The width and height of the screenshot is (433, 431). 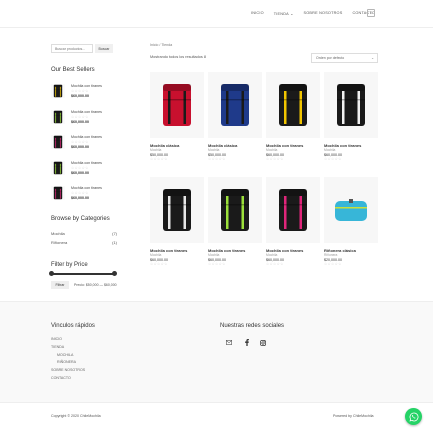 What do you see at coordinates (60, 285) in the screenshot?
I see `filter-button: Filtrar` at bounding box center [60, 285].